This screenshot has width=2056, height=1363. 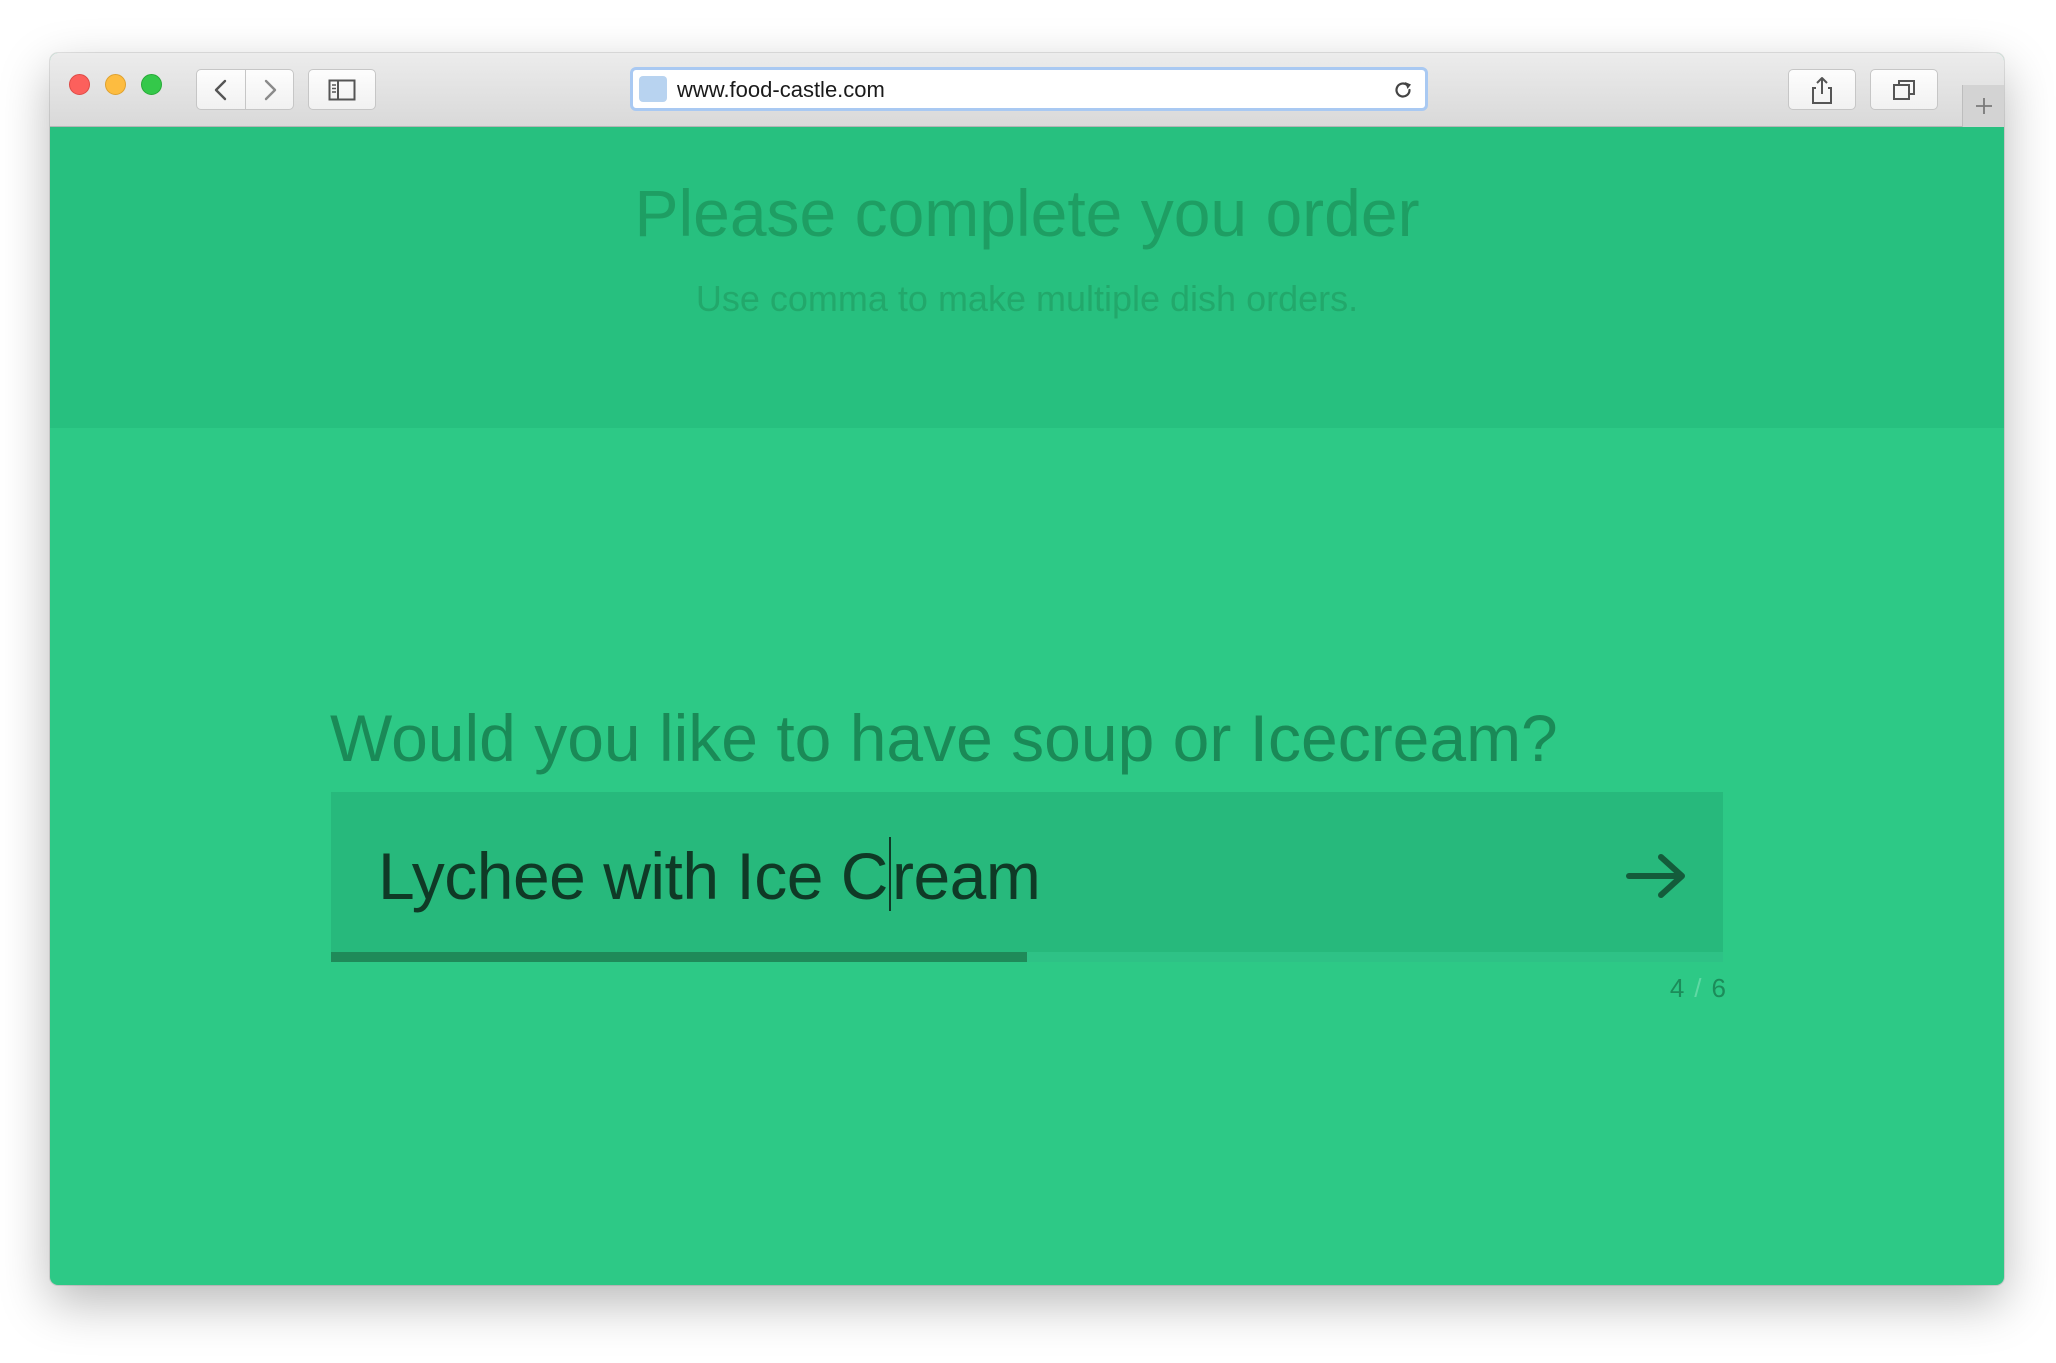 I want to click on forward-icon, so click(x=270, y=89).